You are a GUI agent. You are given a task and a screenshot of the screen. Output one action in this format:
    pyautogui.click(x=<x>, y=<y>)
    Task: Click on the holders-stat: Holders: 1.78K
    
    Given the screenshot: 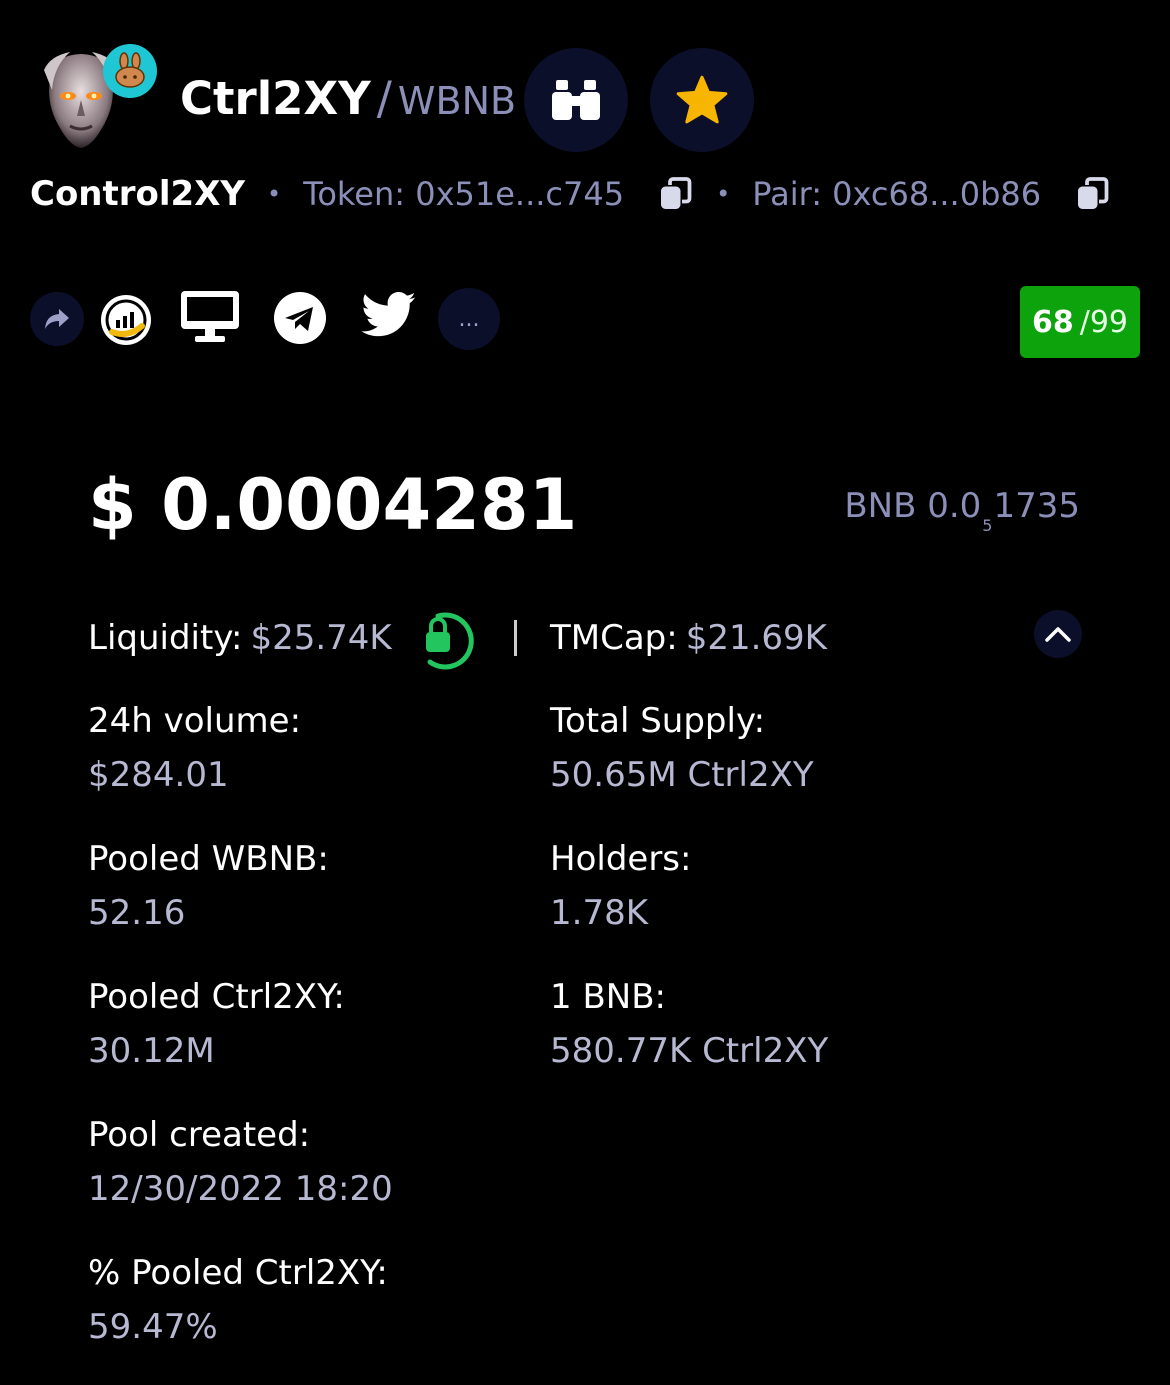 What is the action you would take?
    pyautogui.click(x=620, y=886)
    